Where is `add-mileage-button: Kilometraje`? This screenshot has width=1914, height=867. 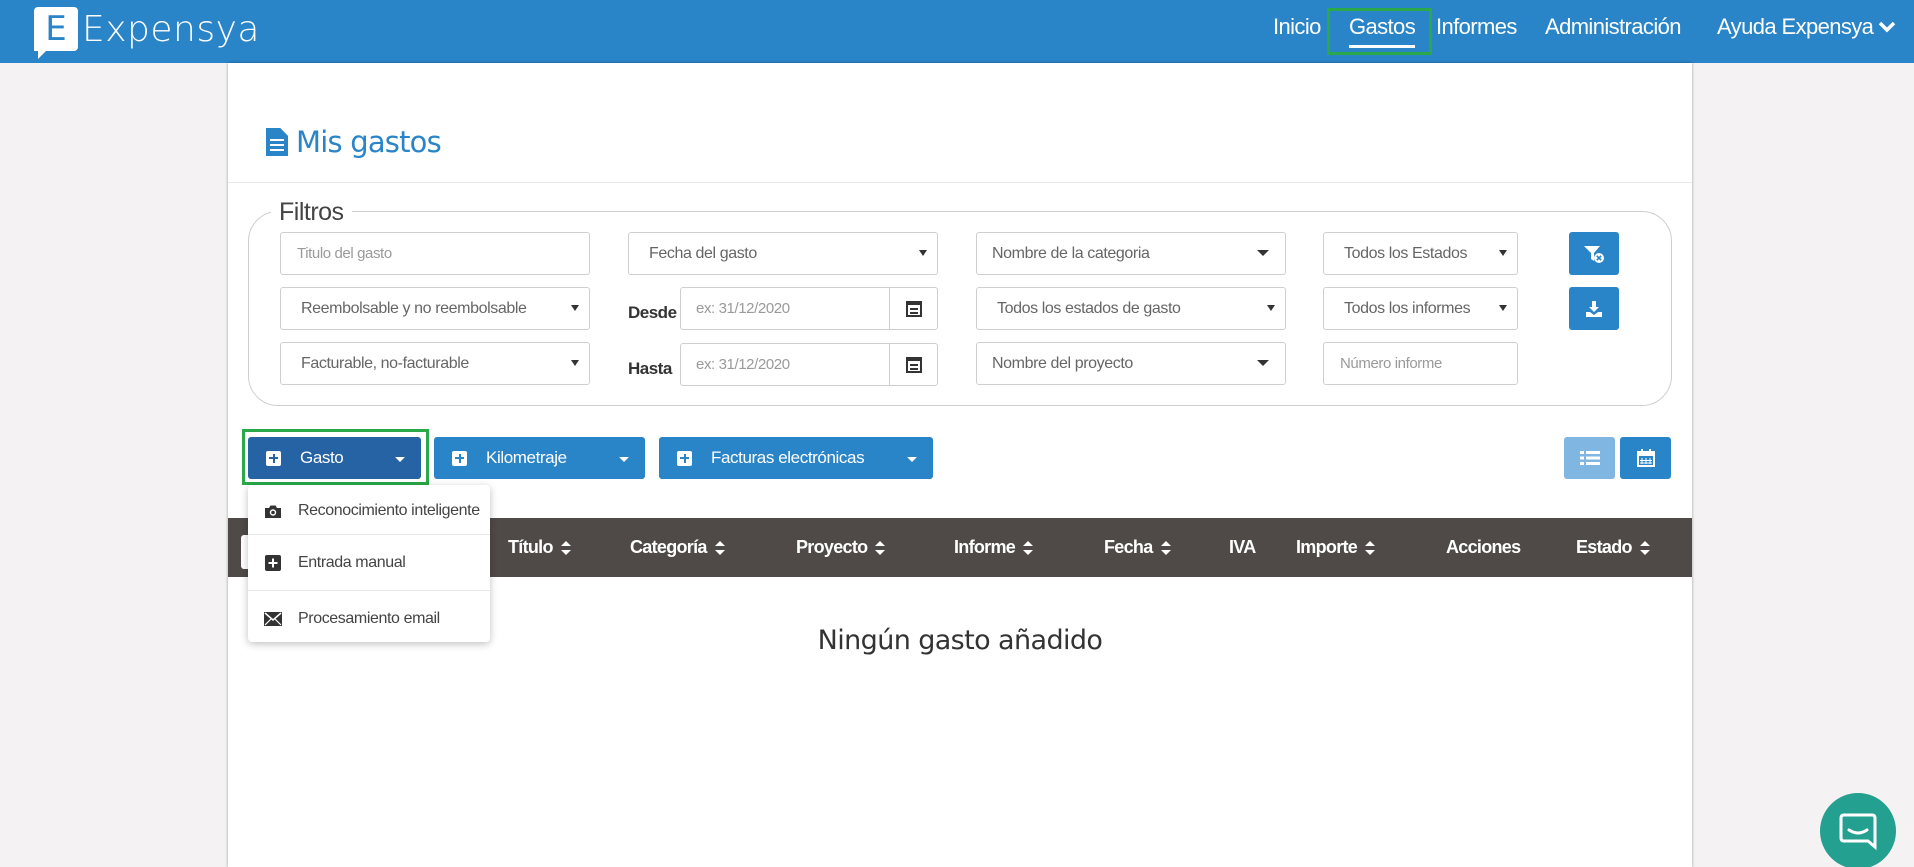 add-mileage-button: Kilometraje is located at coordinates (539, 458).